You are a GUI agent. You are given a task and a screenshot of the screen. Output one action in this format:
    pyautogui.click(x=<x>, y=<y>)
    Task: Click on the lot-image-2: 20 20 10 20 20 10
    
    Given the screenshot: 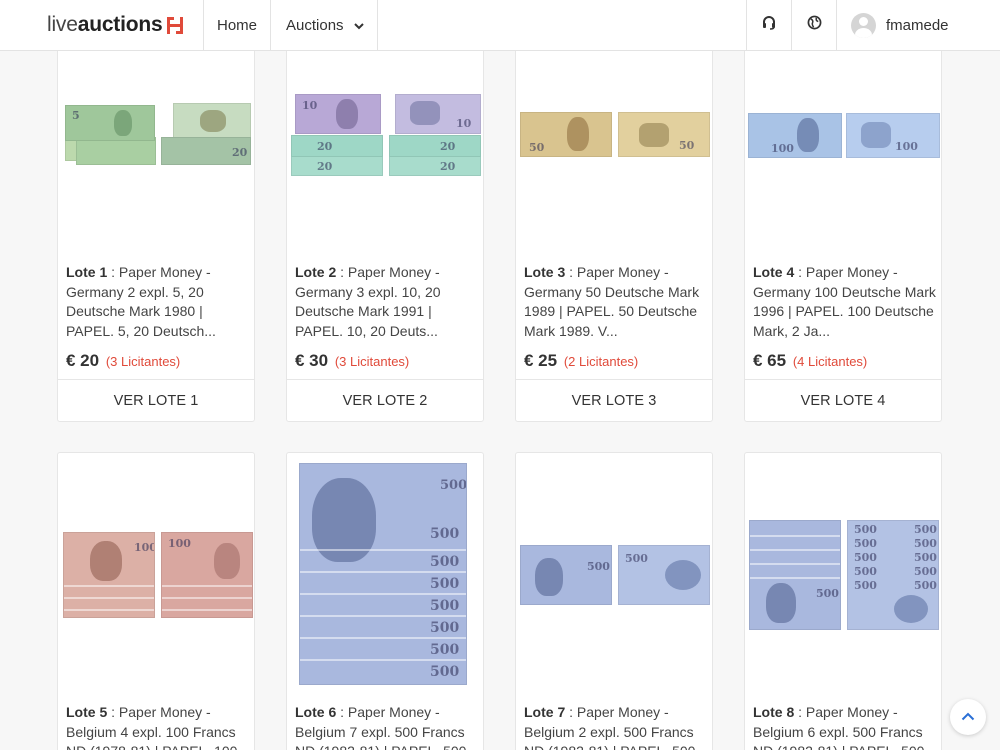 What is the action you would take?
    pyautogui.click(x=385, y=128)
    